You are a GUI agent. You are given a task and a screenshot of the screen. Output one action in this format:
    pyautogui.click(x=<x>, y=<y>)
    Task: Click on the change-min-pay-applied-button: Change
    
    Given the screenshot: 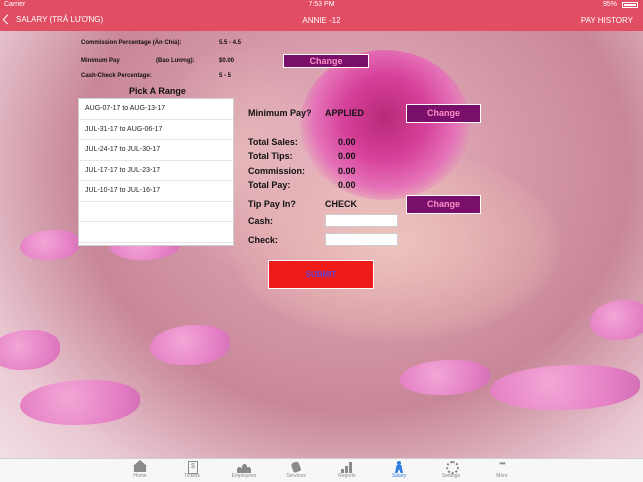 What is the action you would take?
    pyautogui.click(x=443, y=113)
    